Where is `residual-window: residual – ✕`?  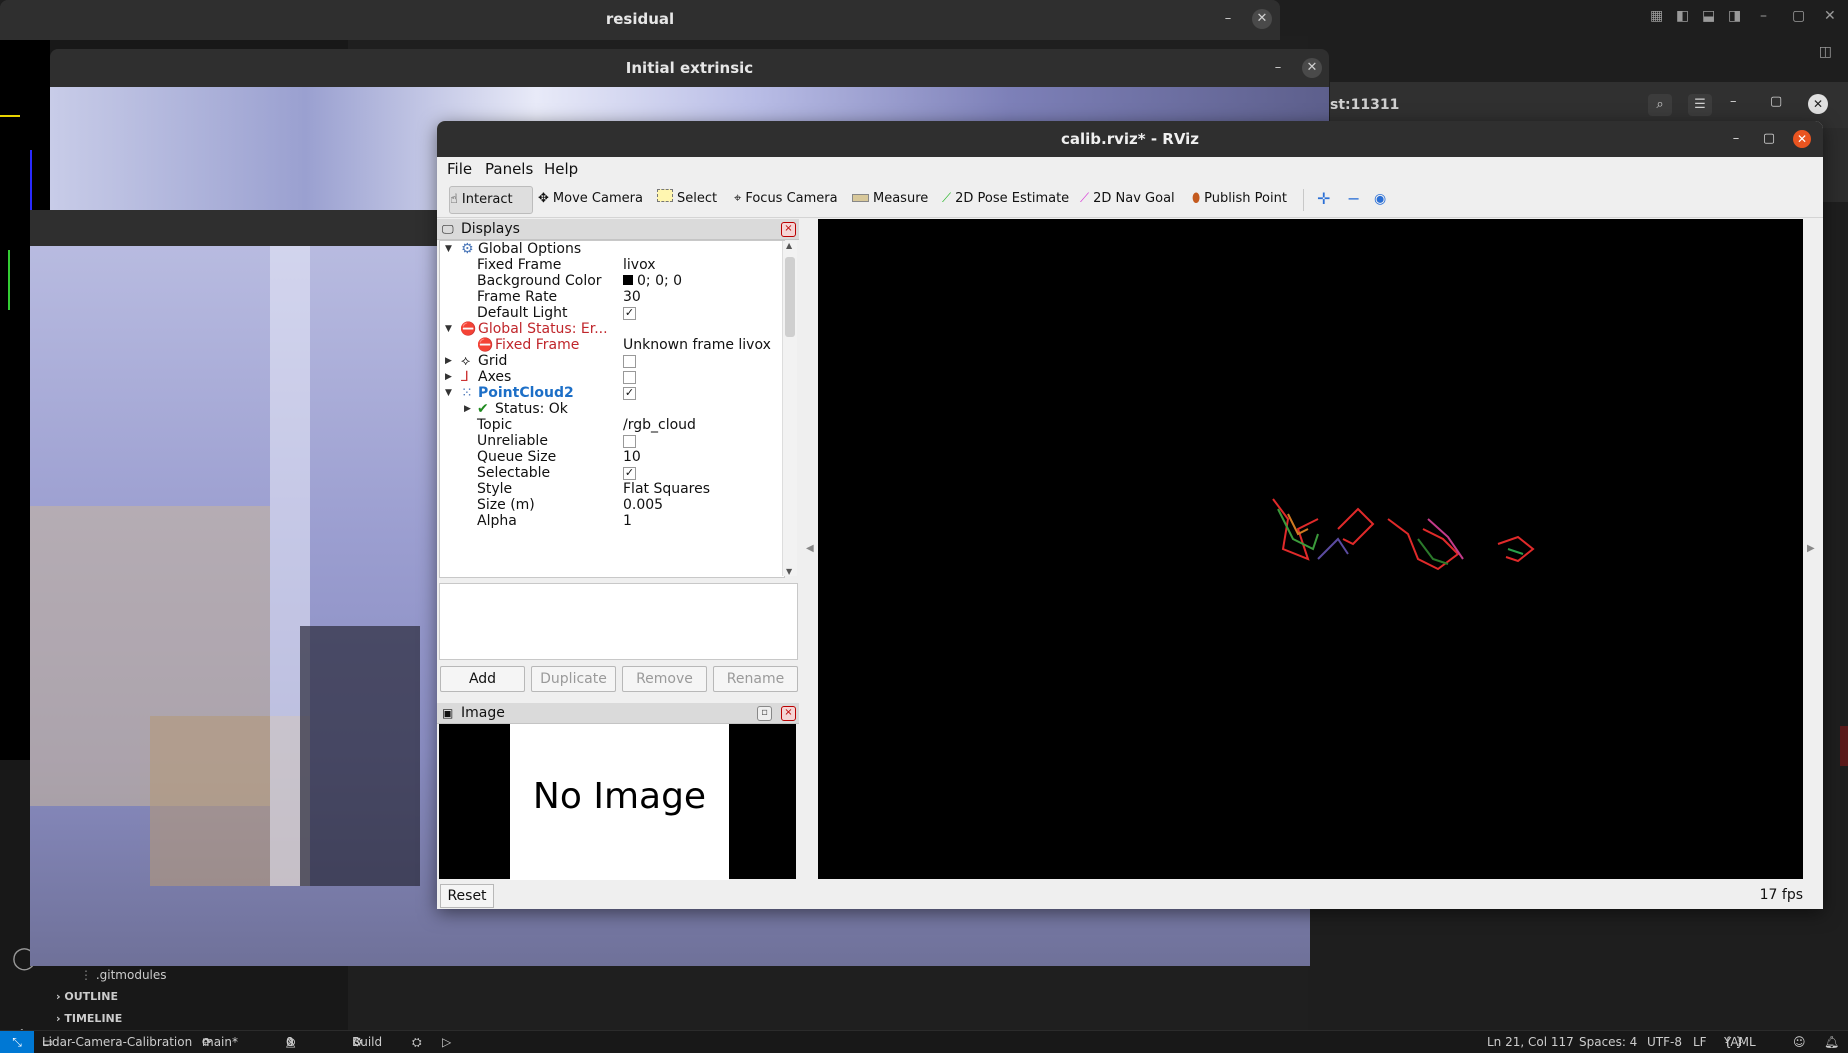 residual-window: residual – ✕ is located at coordinates (640, 20).